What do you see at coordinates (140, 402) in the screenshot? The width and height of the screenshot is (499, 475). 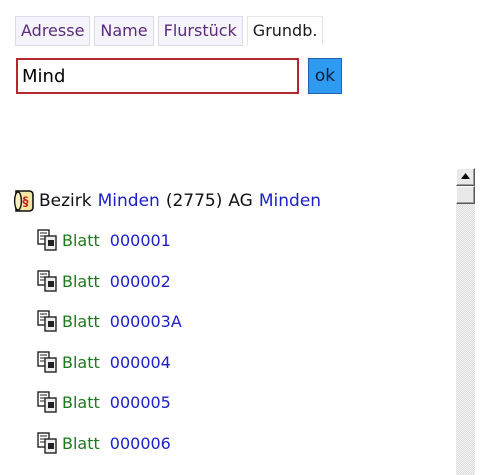 I see `sheet-number-link: 000005` at bounding box center [140, 402].